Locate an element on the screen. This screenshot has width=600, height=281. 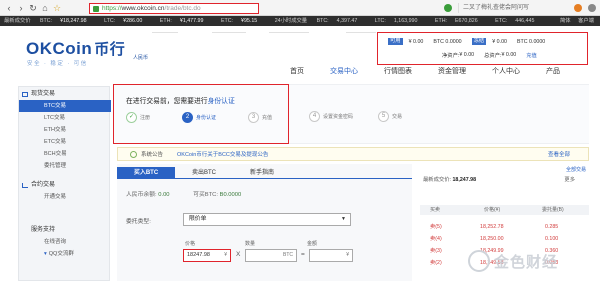
nav-home: 首页 is located at coordinates (297, 72).